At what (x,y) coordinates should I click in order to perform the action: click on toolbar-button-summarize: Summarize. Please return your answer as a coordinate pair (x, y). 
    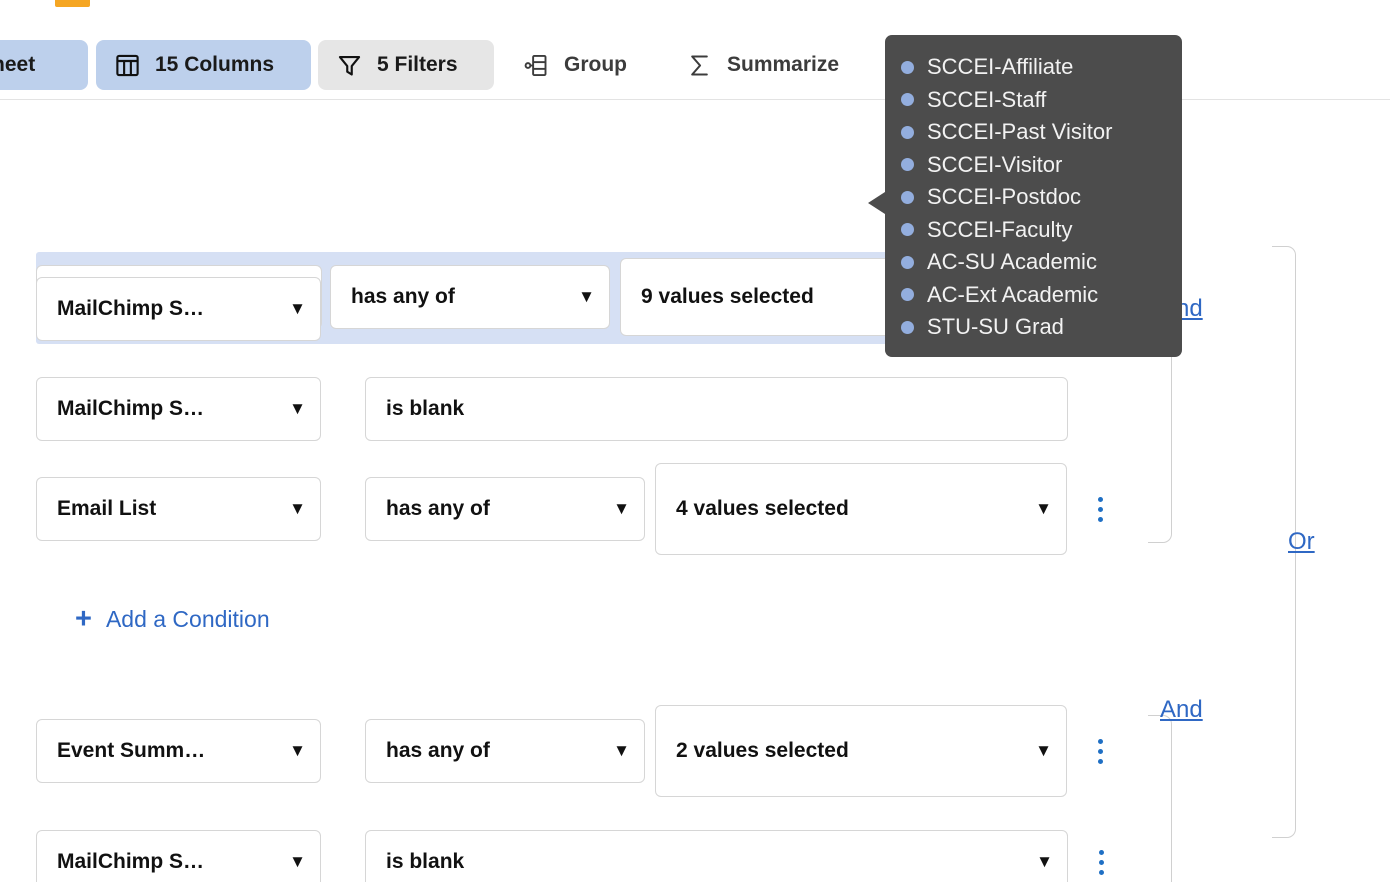
    Looking at the image, I should click on (768, 65).